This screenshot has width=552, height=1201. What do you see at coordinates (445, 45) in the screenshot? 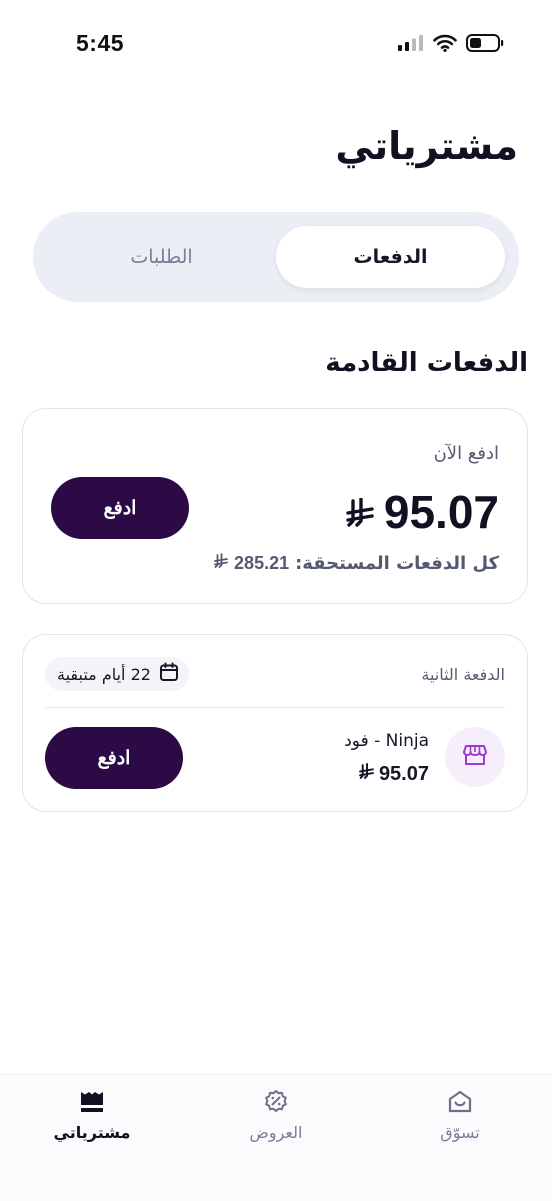
I see `wifi-icon` at bounding box center [445, 45].